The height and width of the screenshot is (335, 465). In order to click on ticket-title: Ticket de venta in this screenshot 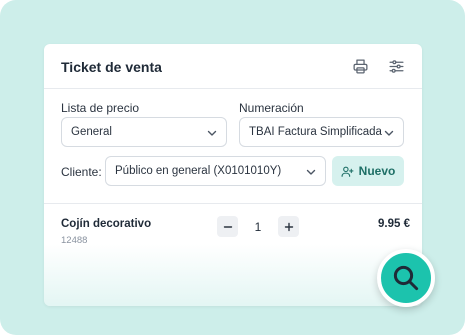, I will do `click(111, 67)`.